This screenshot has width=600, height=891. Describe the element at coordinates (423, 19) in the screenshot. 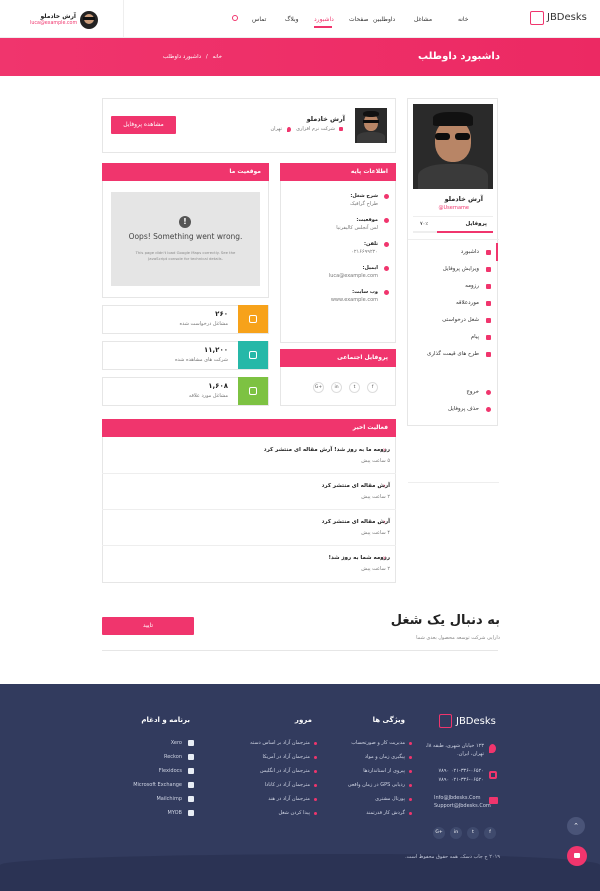

I see `nav-jobs: مشاغل` at that location.